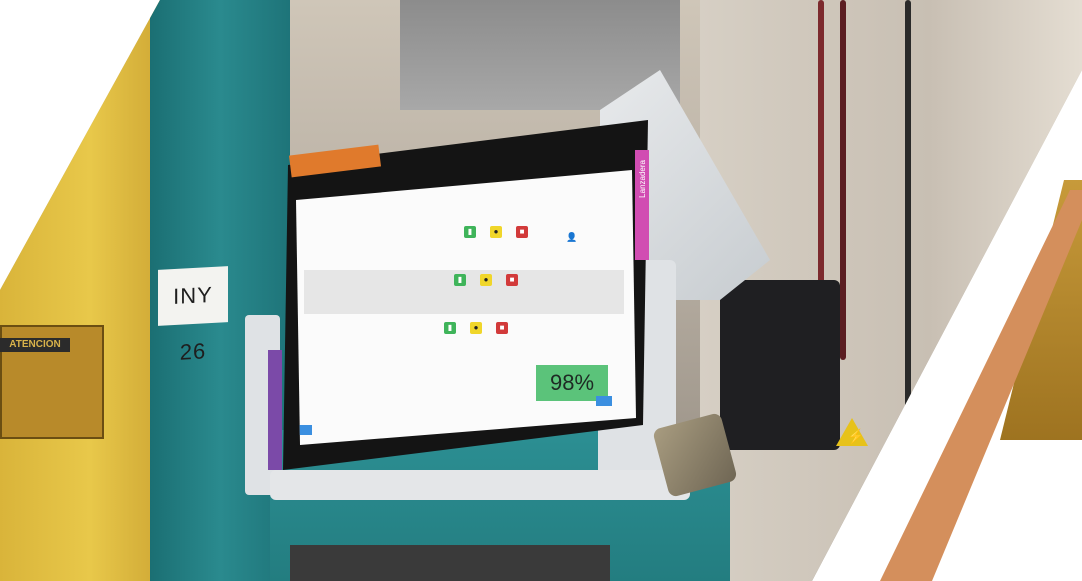 The image size is (1082, 581). Describe the element at coordinates (604, 401) in the screenshot. I see `bottom-right-button` at that location.